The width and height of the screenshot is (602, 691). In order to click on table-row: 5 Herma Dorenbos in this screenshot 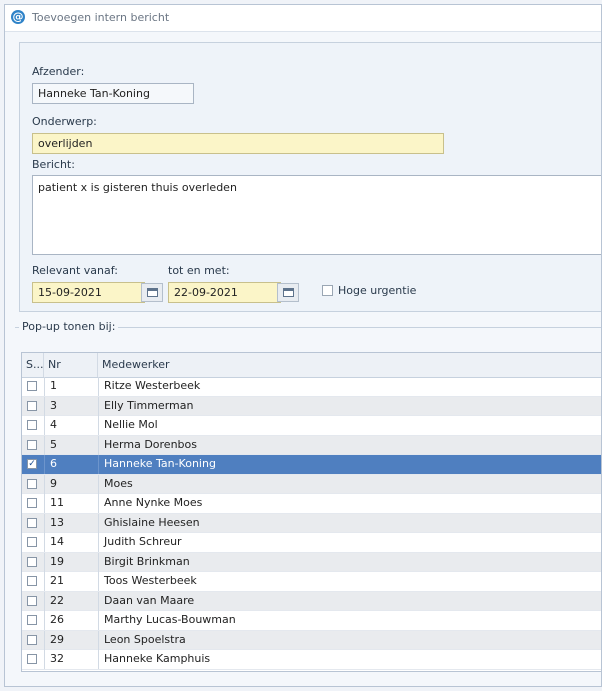, I will do `click(311, 445)`.